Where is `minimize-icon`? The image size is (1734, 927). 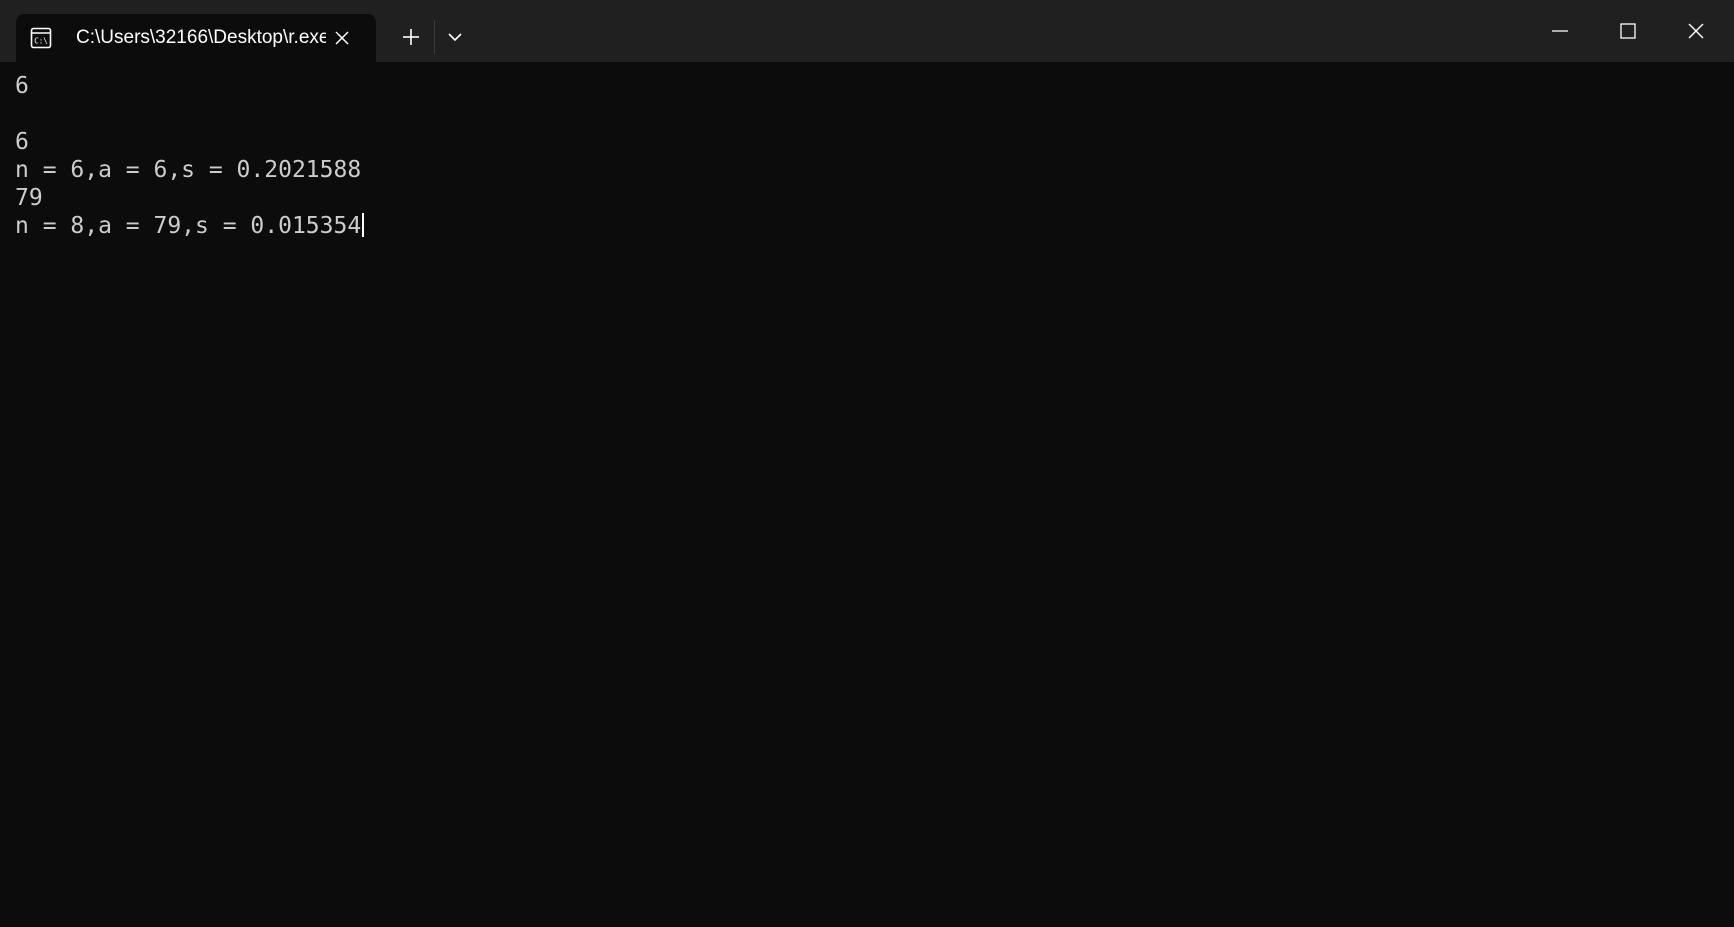
minimize-icon is located at coordinates (1560, 31).